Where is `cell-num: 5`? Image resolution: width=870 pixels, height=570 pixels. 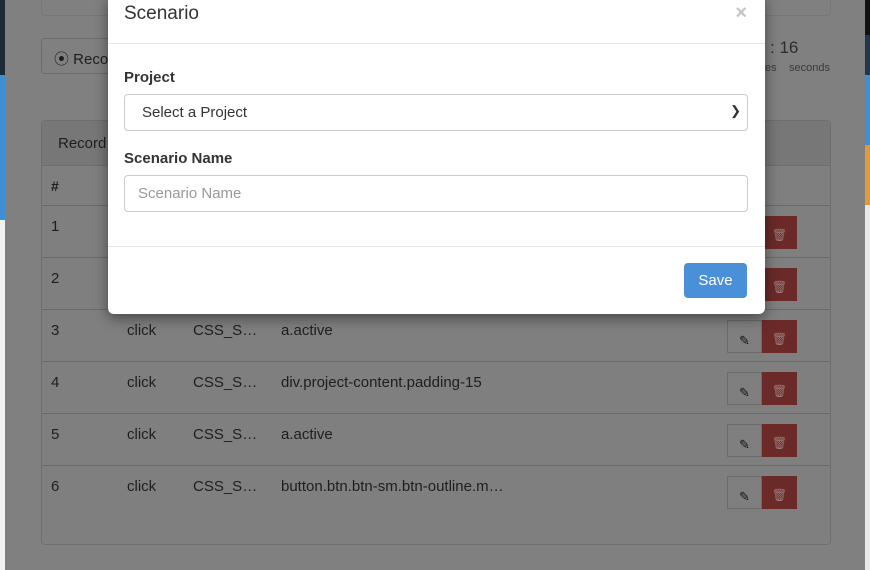
cell-num: 5 is located at coordinates (55, 434).